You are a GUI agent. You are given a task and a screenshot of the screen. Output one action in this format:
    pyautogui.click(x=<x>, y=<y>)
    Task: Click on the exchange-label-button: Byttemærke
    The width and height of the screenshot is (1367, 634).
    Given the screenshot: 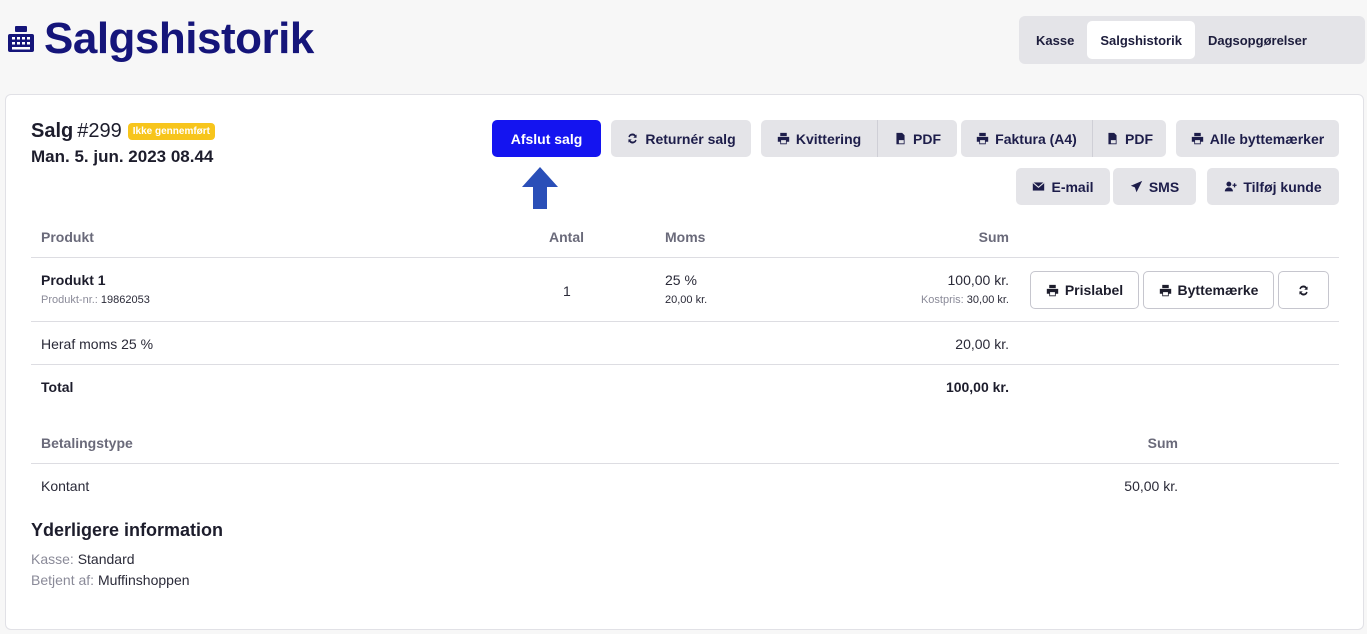 What is the action you would take?
    pyautogui.click(x=1208, y=290)
    